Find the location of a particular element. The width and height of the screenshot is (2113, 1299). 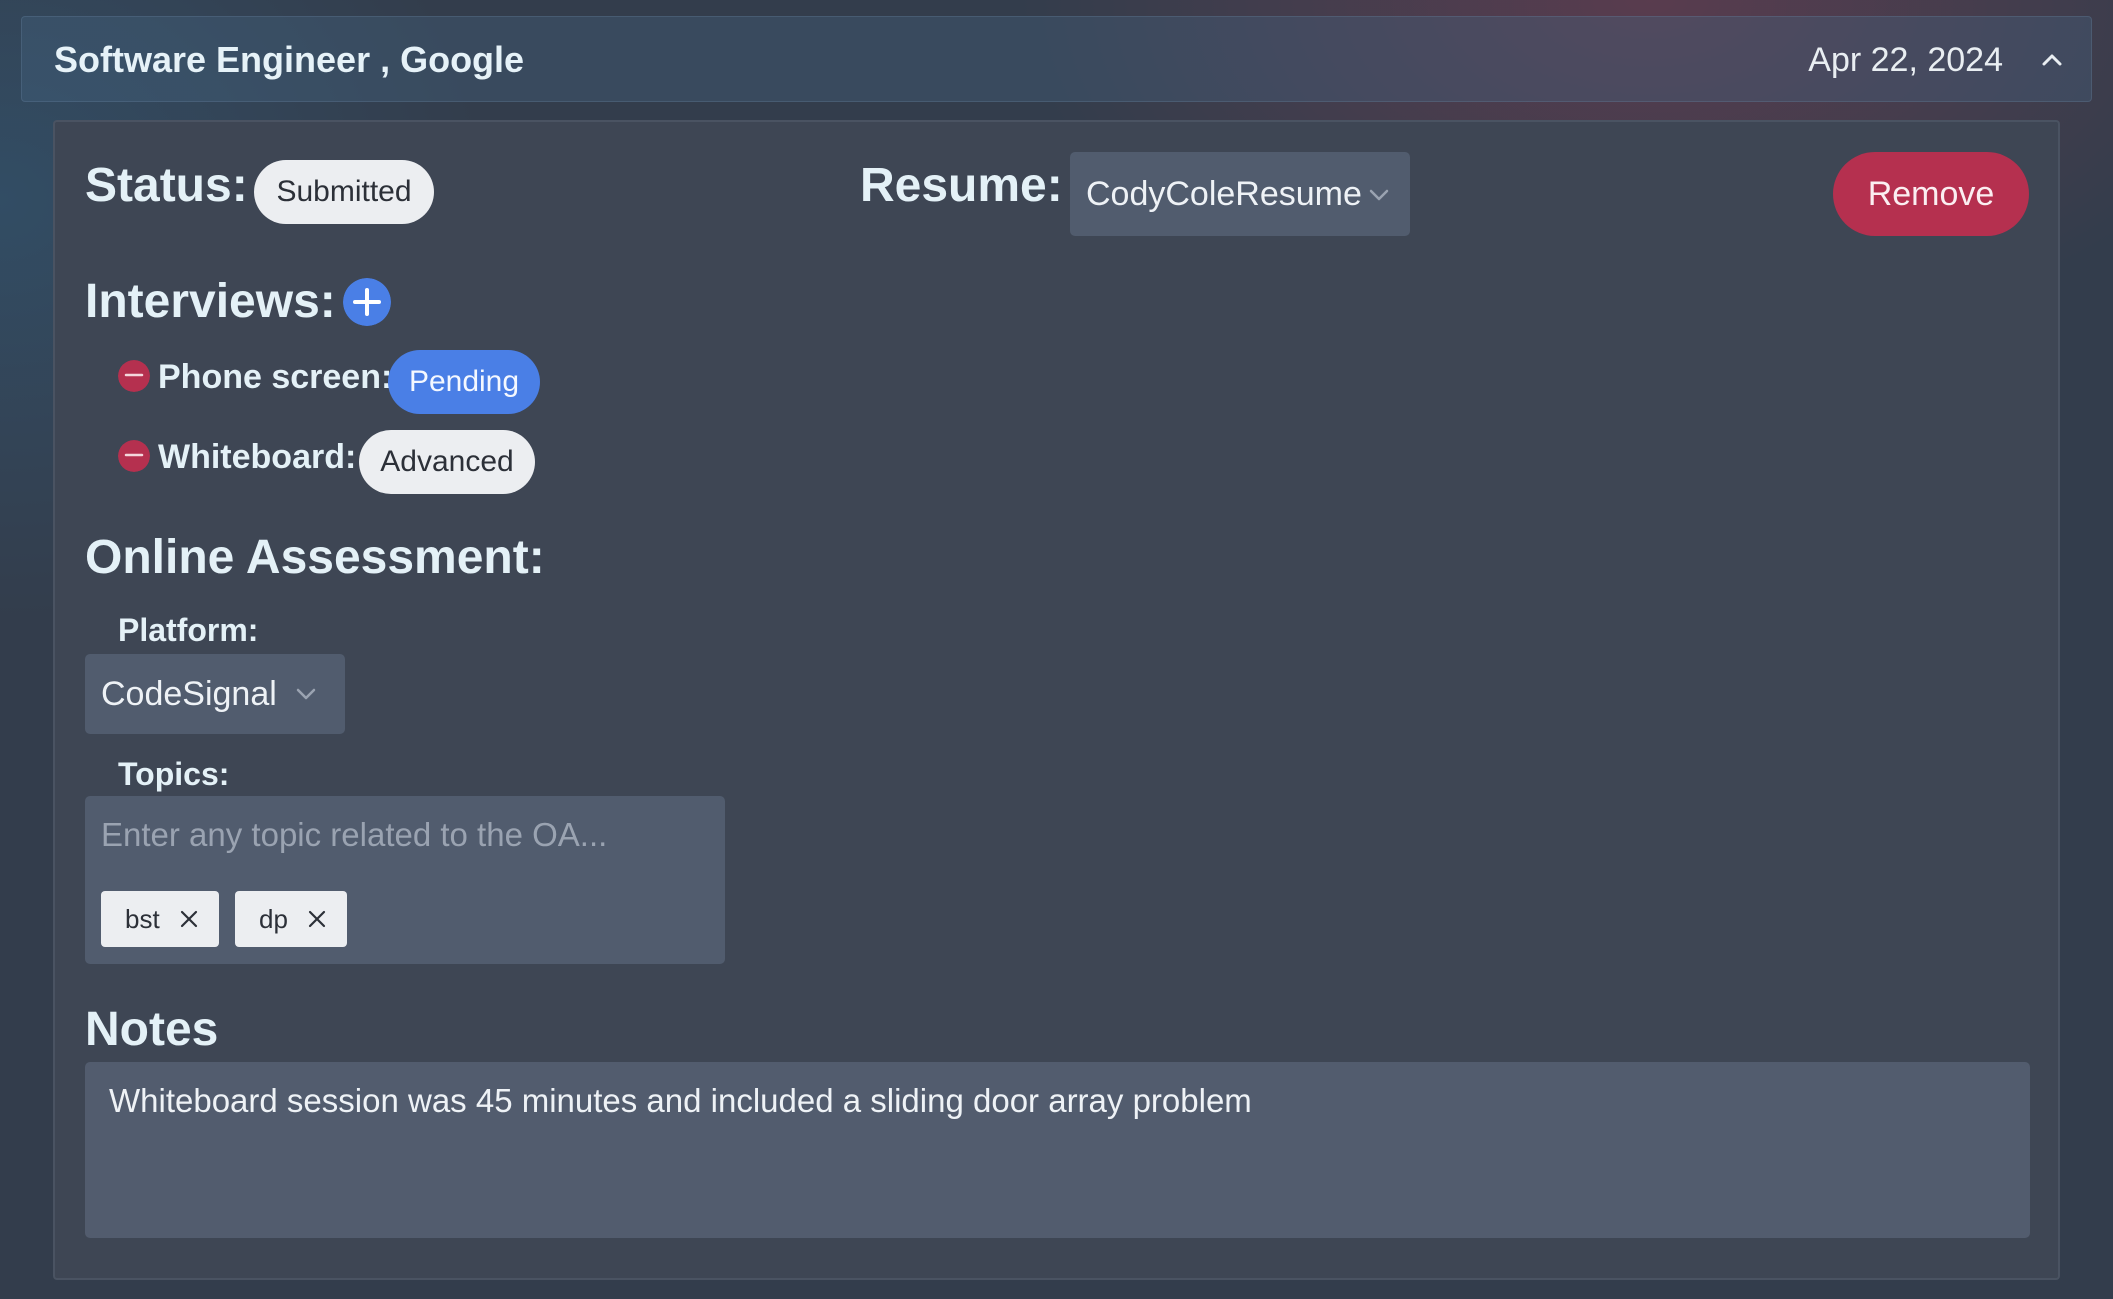

platform-select: CodeSignal is located at coordinates (215, 694).